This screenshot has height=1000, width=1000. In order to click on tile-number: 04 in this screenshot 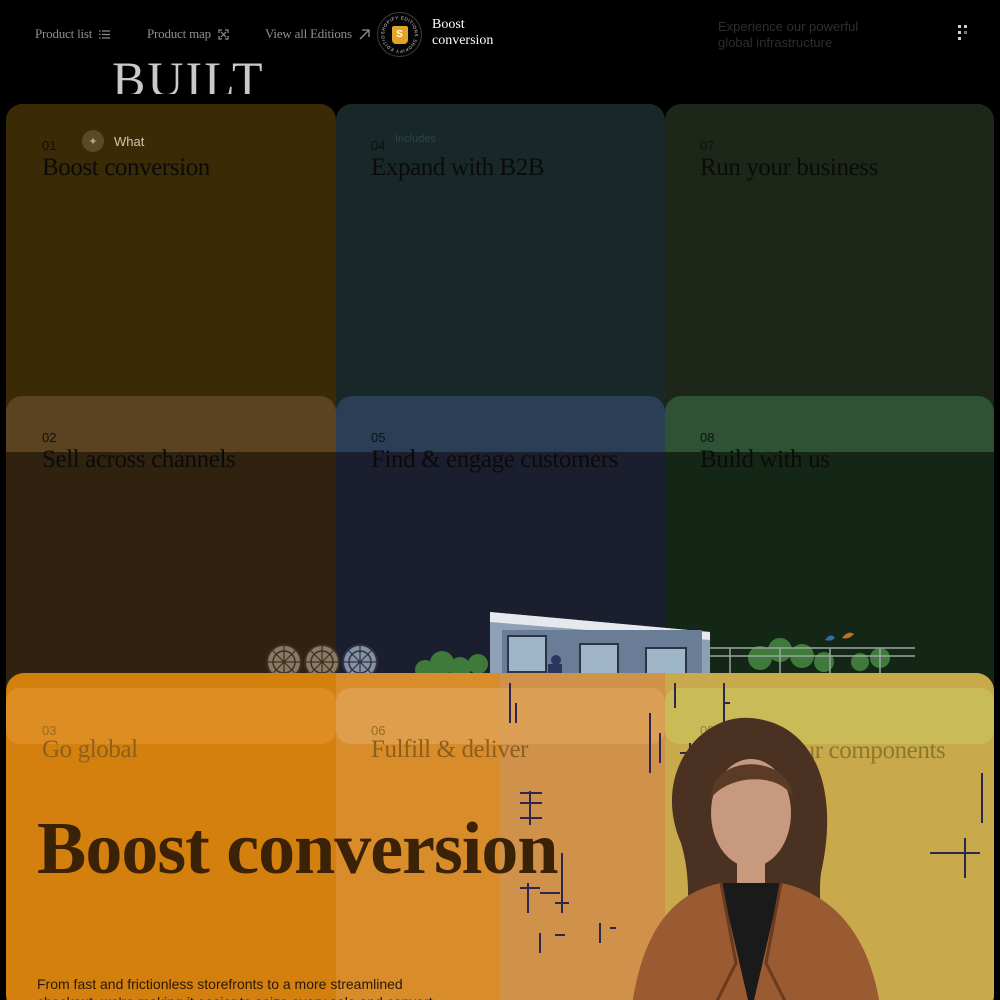, I will do `click(378, 145)`.